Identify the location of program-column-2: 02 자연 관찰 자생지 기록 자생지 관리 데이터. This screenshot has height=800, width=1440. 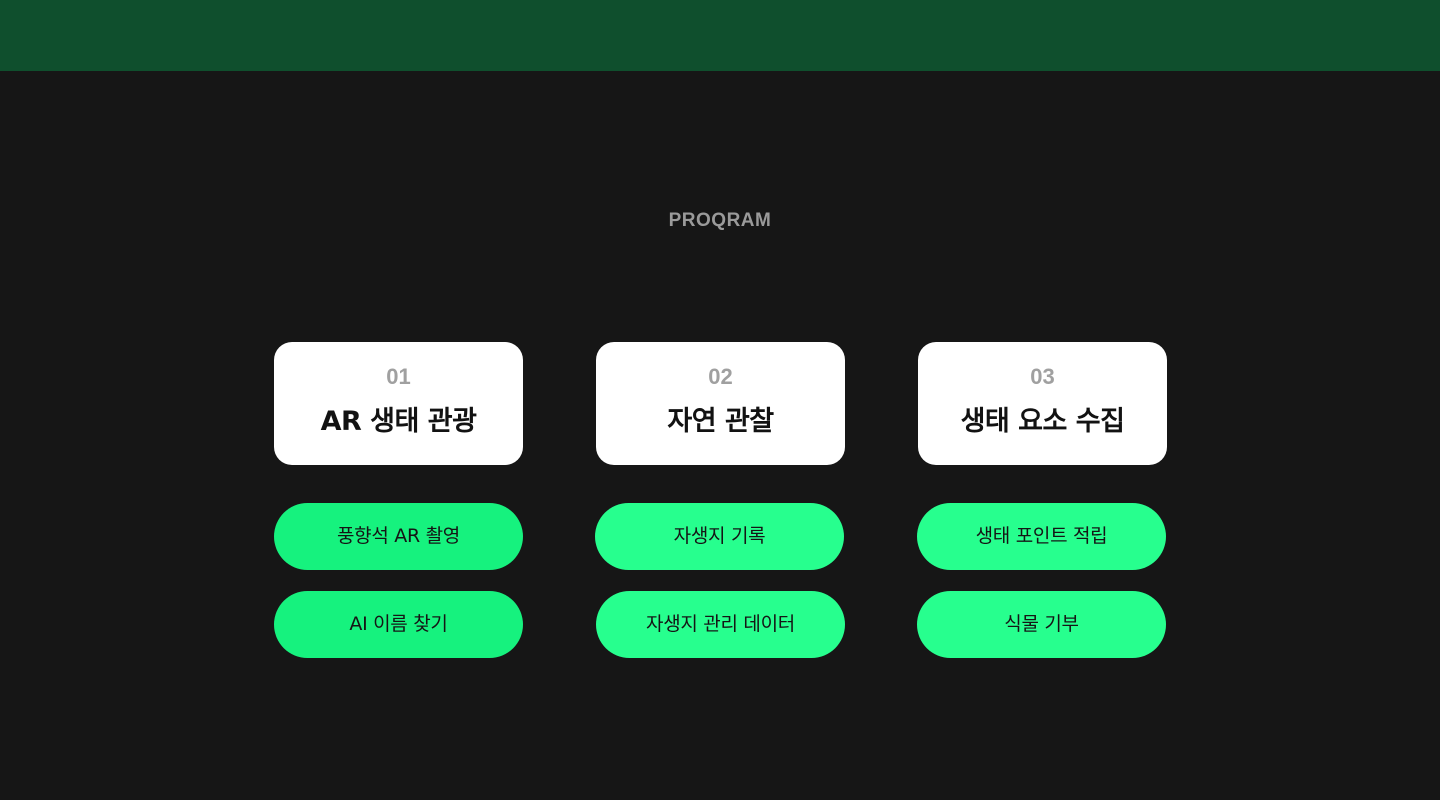
(720, 500).